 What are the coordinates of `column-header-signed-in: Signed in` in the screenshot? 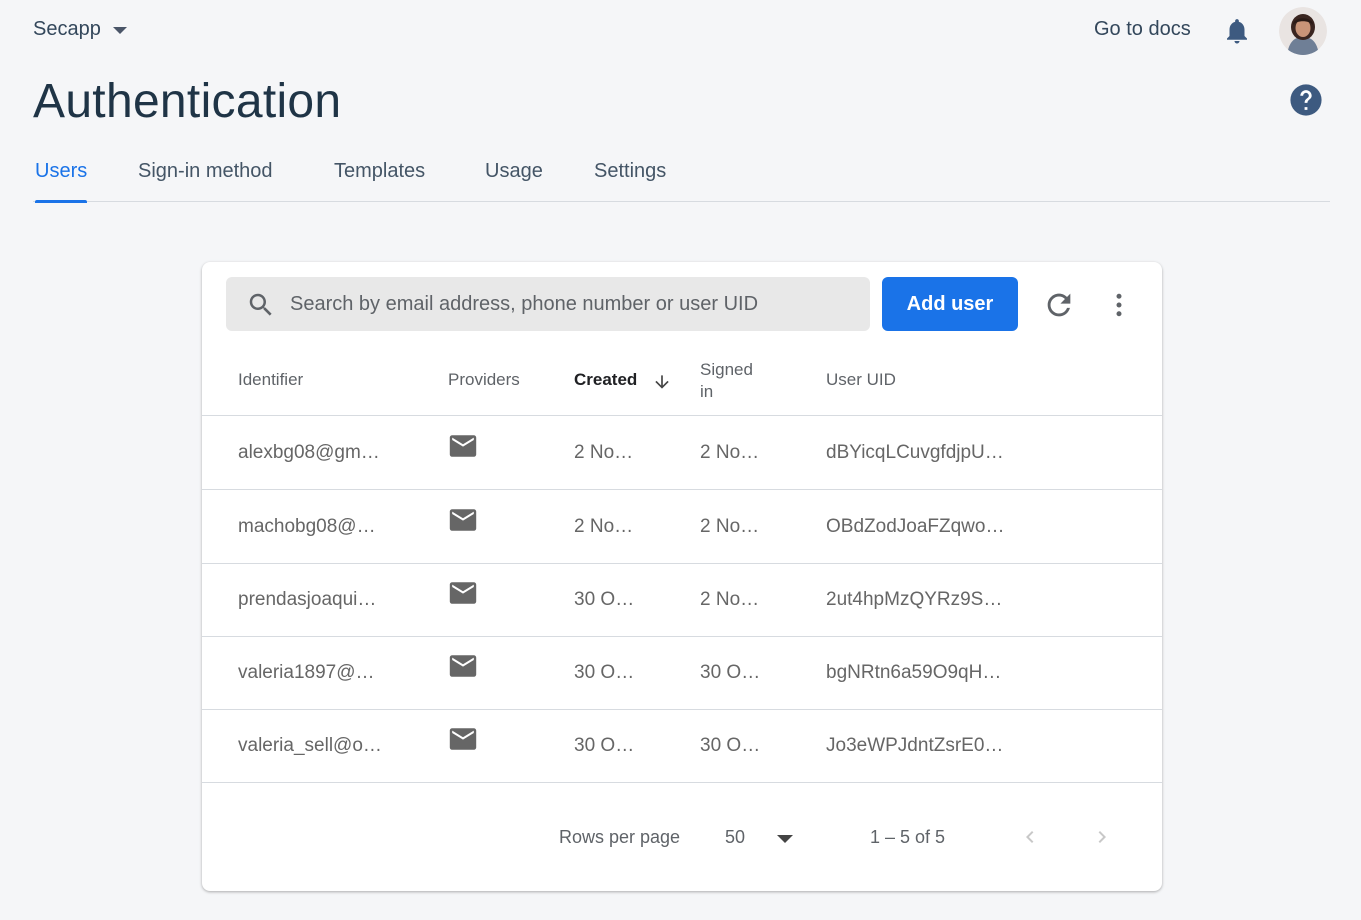 It's located at (726, 381).